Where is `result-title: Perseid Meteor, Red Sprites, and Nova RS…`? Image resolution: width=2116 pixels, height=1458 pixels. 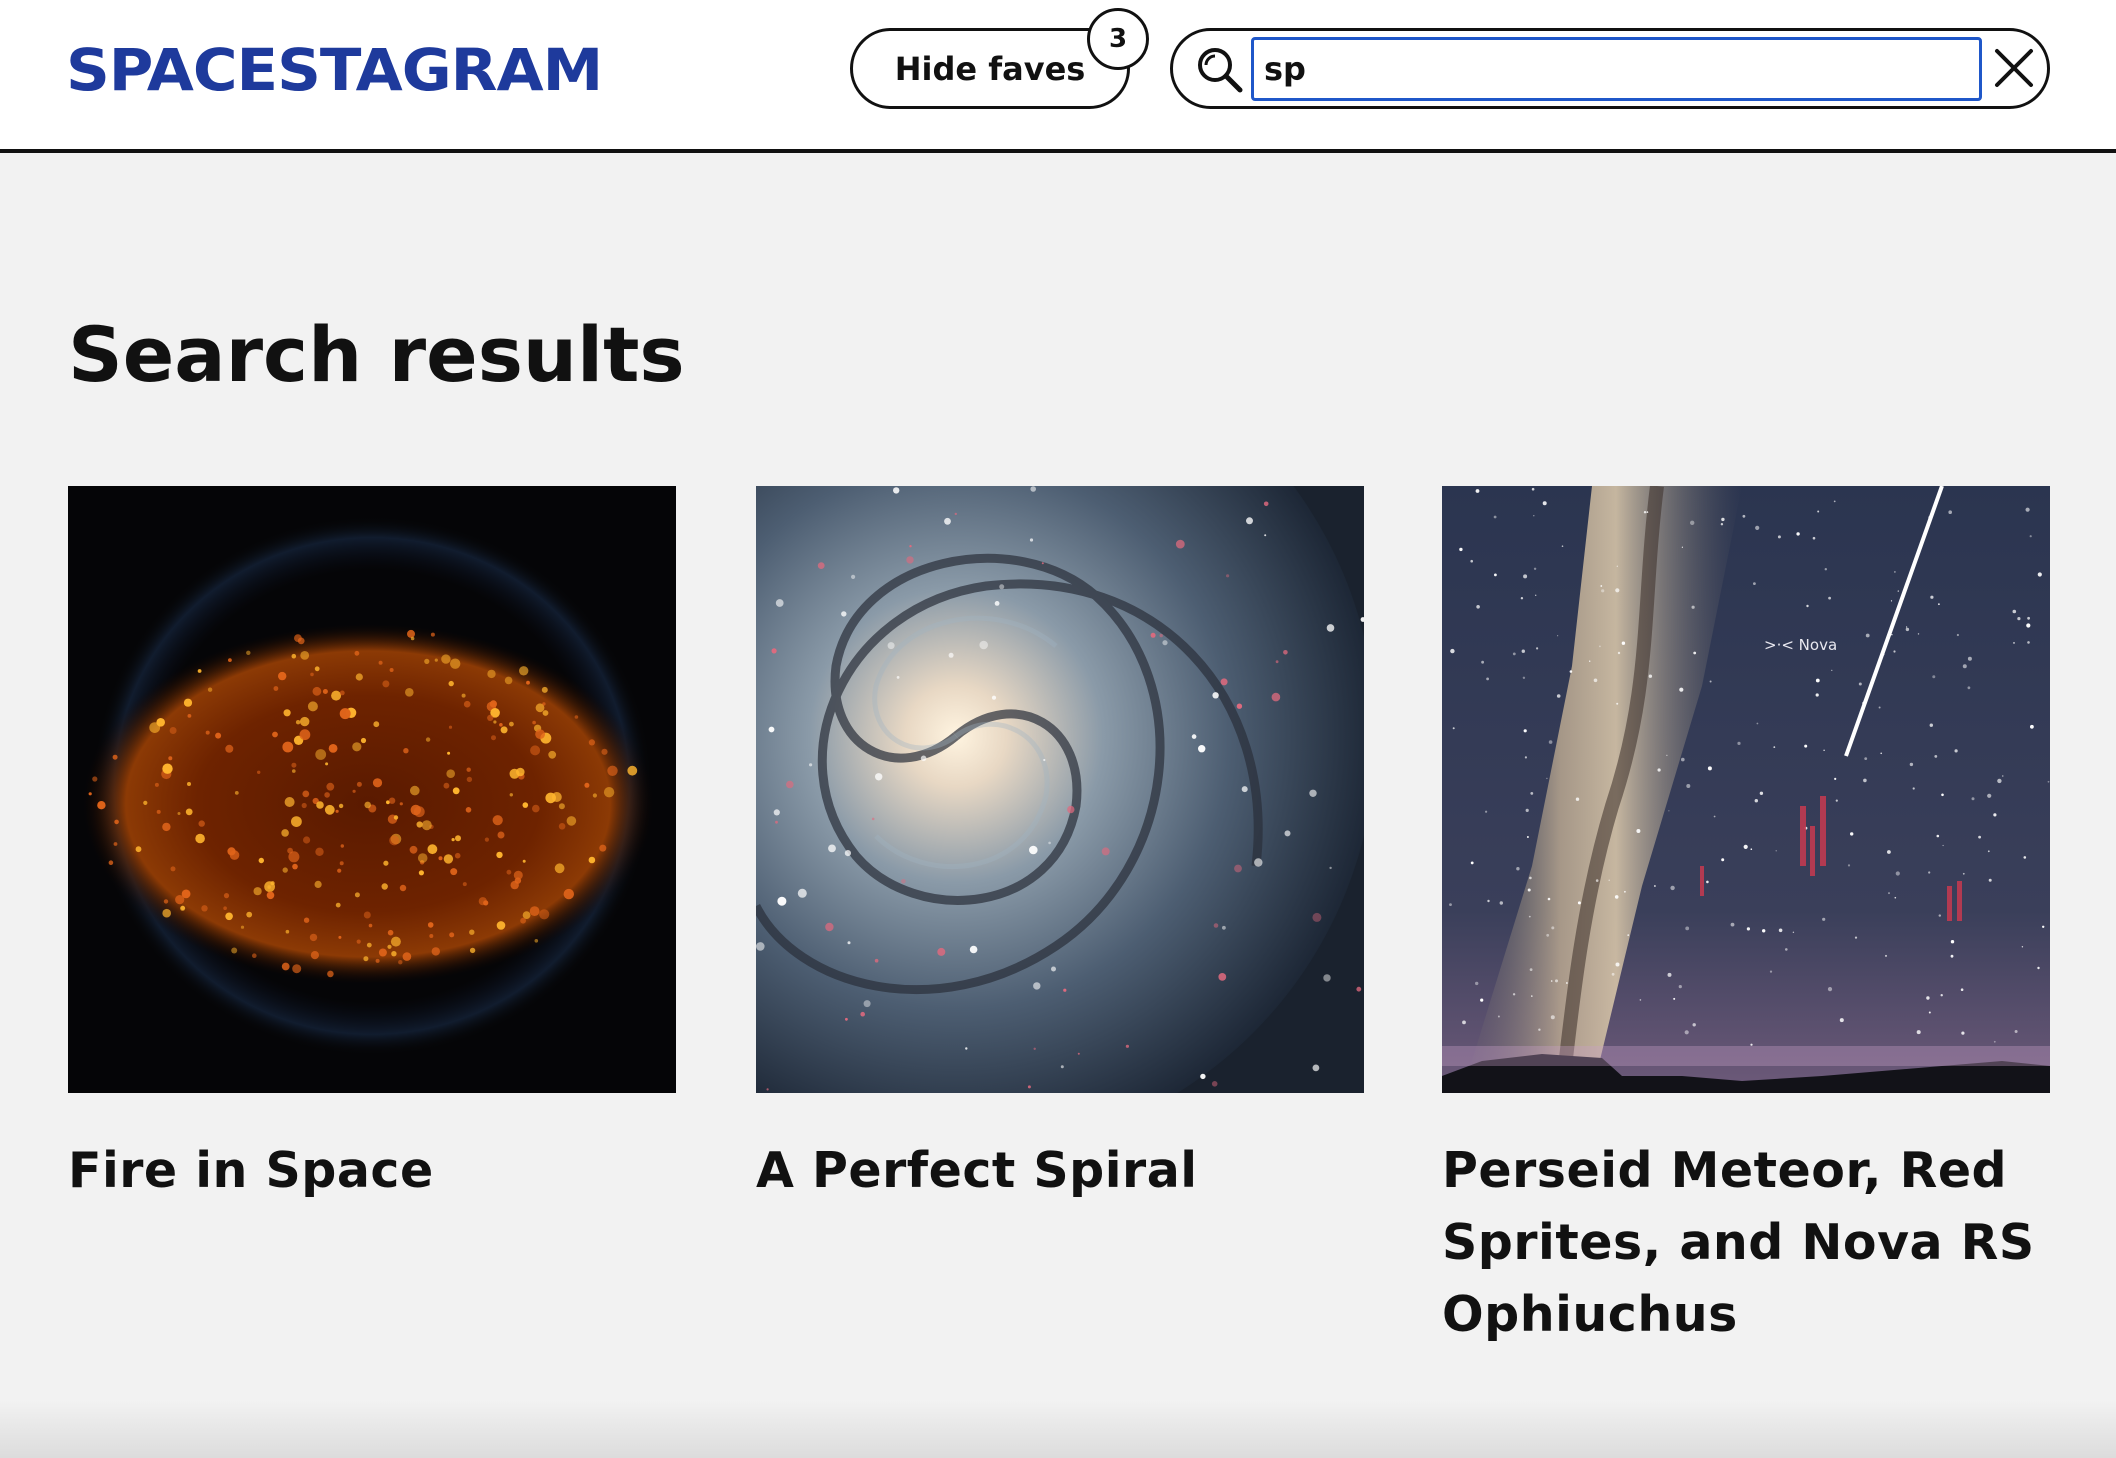
result-title: Perseid Meteor, Red Sprites, and Nova RS… is located at coordinates (1746, 1243).